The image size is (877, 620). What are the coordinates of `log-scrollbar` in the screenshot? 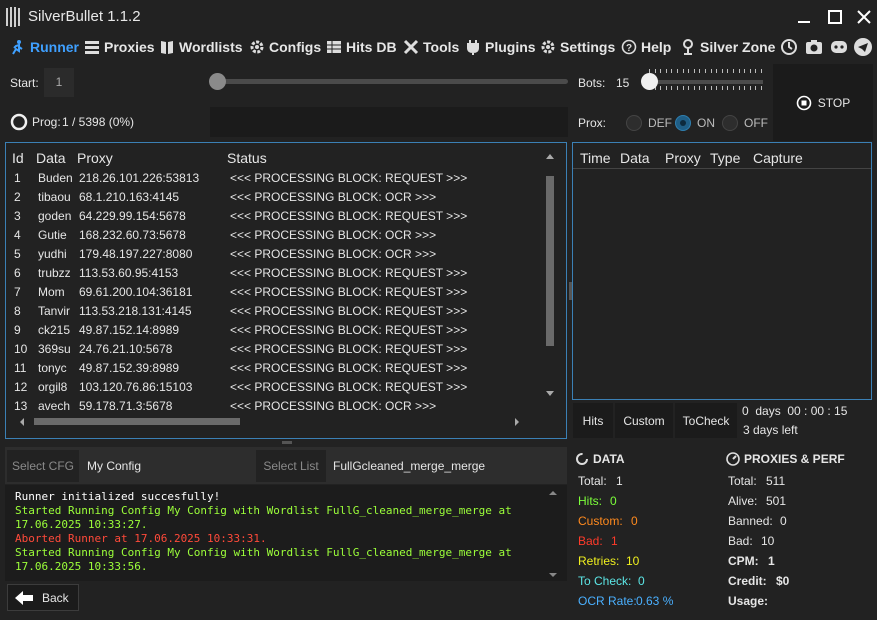 It's located at (553, 534).